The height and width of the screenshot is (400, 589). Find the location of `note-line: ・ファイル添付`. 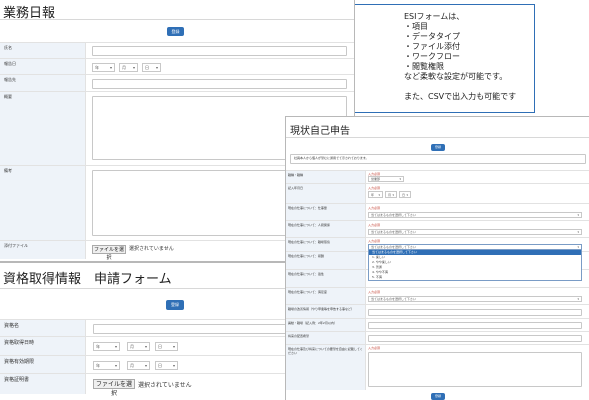

note-line: ・ファイル添付 is located at coordinates (432, 46).